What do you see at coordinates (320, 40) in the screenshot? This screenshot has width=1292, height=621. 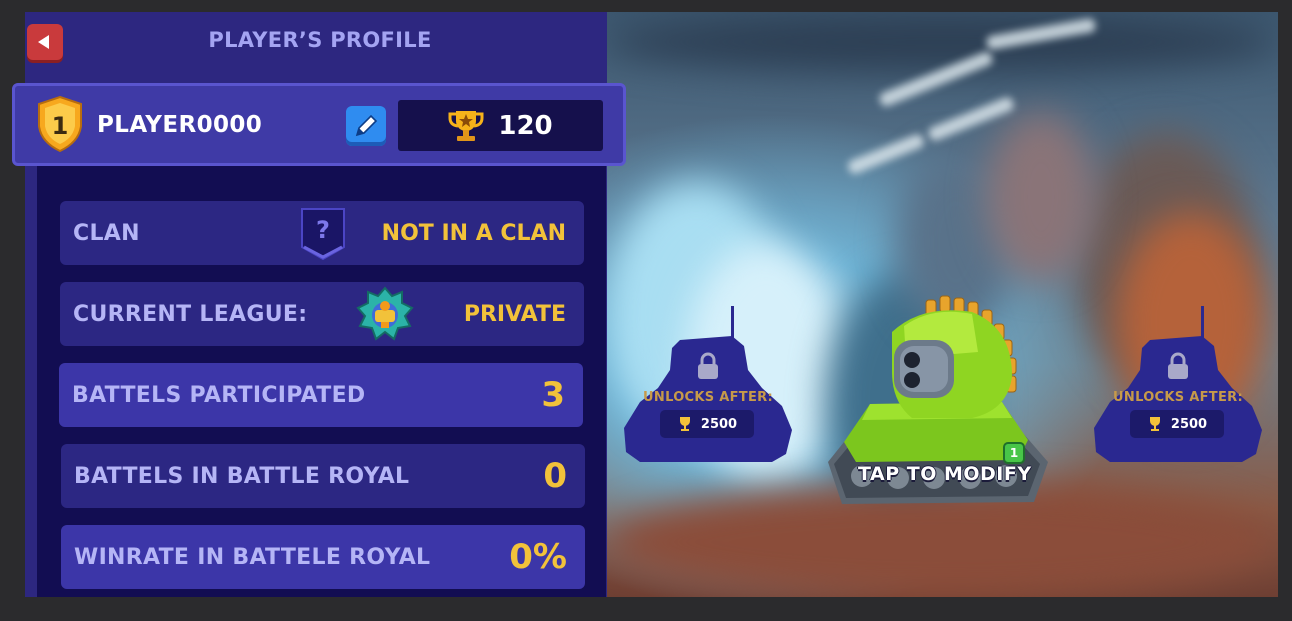 I see `page-title: PLAYER’S PROFILE` at bounding box center [320, 40].